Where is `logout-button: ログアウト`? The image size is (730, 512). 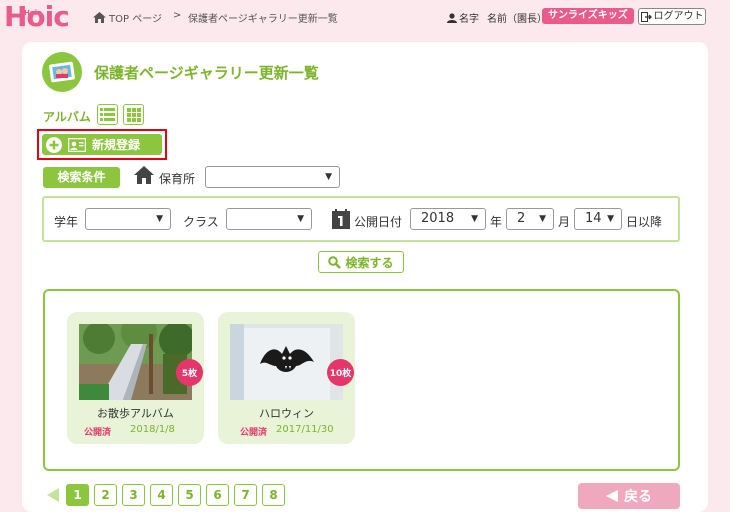 logout-button: ログアウト is located at coordinates (672, 16).